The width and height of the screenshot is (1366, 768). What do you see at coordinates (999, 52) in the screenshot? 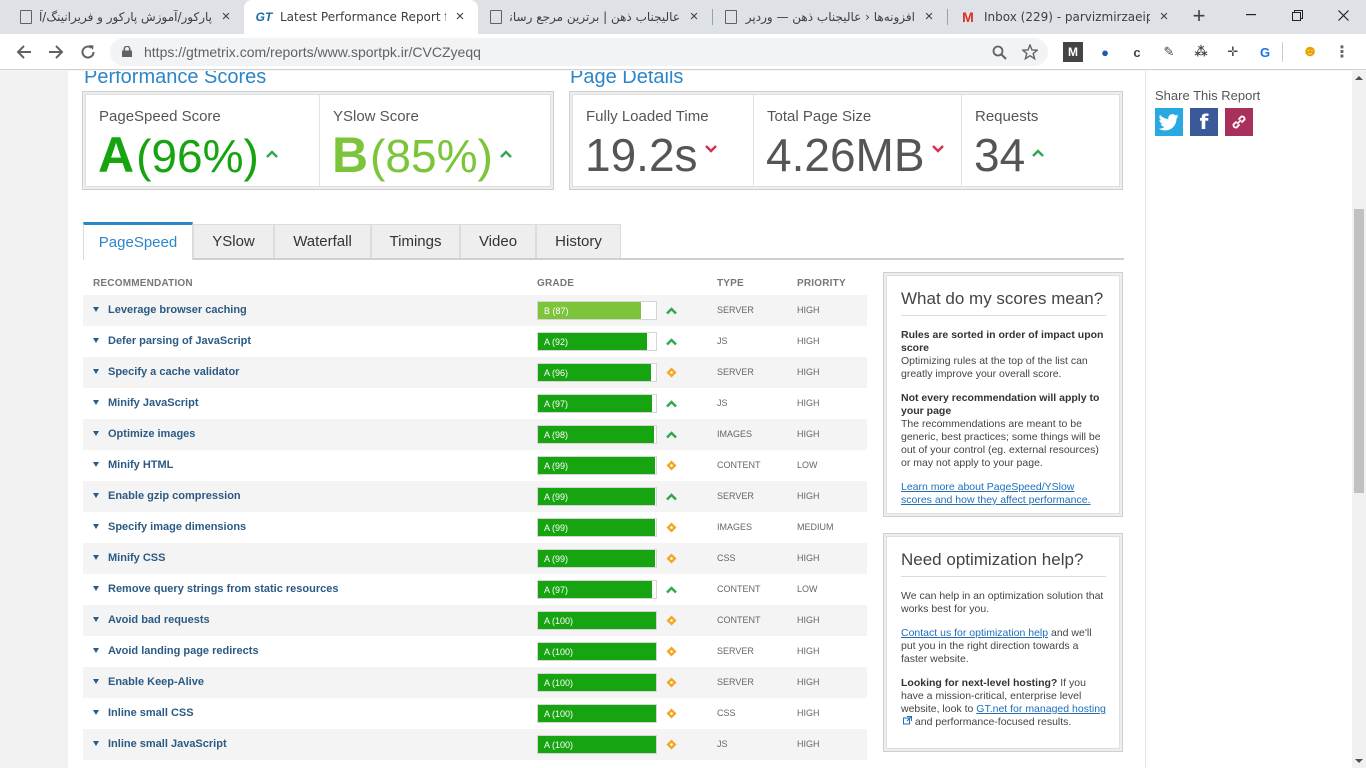
I see `zoom-search-icon` at bounding box center [999, 52].